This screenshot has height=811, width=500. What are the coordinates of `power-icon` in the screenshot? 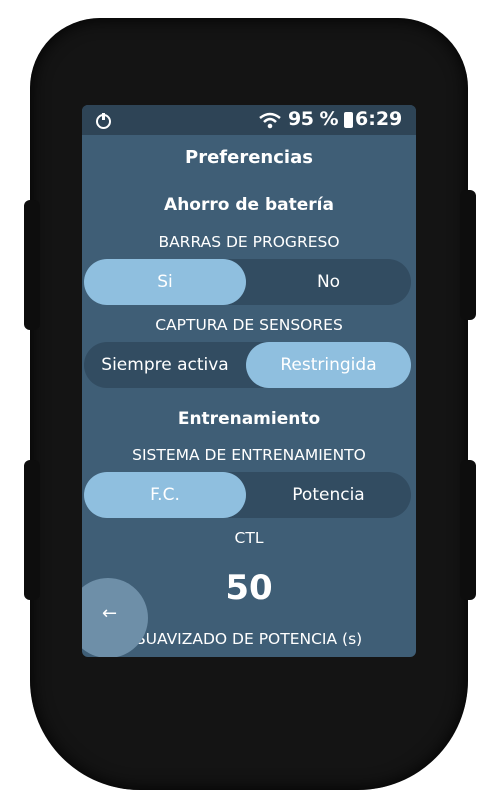 It's located at (103, 121).